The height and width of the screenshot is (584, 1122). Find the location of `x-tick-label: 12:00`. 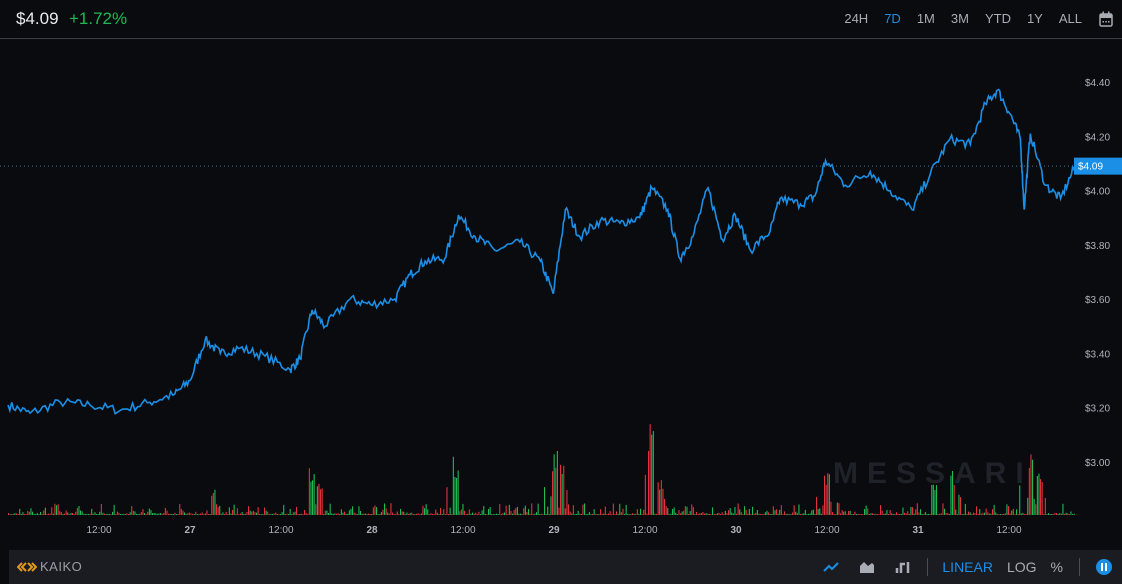

x-tick-label: 12:00 is located at coordinates (1009, 530).